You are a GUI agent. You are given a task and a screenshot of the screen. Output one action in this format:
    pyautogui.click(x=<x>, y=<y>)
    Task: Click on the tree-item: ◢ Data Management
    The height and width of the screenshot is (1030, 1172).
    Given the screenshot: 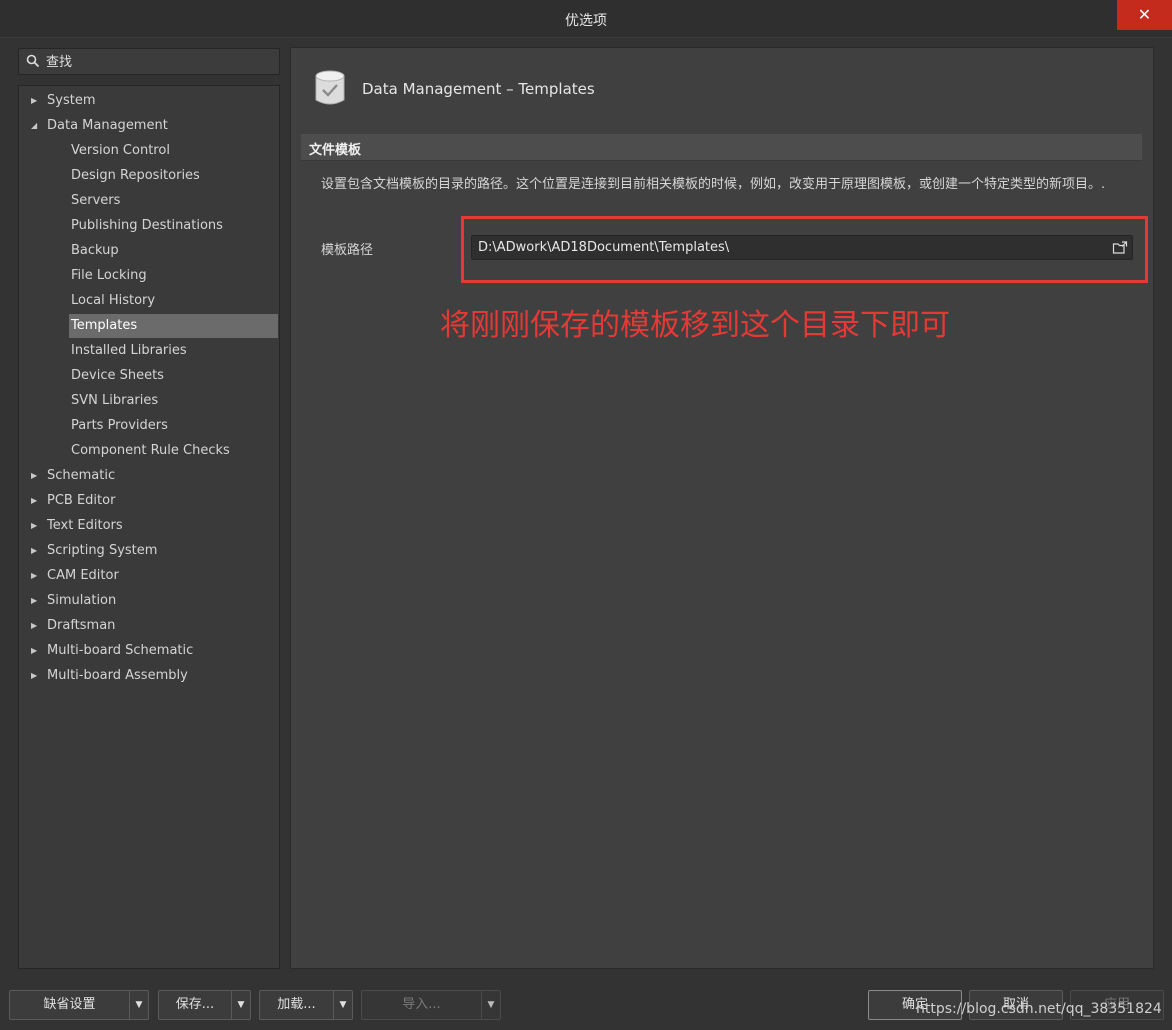 What is the action you would take?
    pyautogui.click(x=149, y=126)
    